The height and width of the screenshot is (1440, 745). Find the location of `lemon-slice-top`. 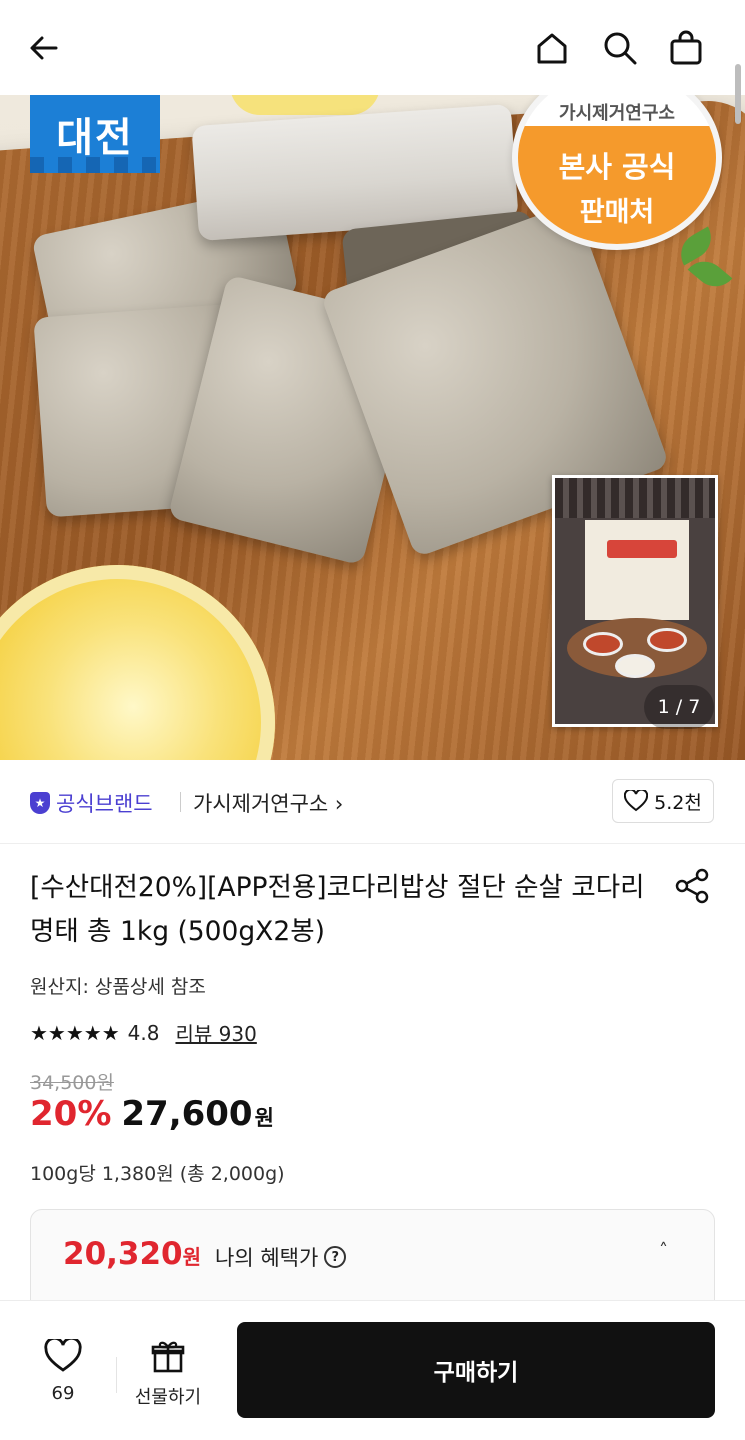

lemon-slice-top is located at coordinates (305, 105).